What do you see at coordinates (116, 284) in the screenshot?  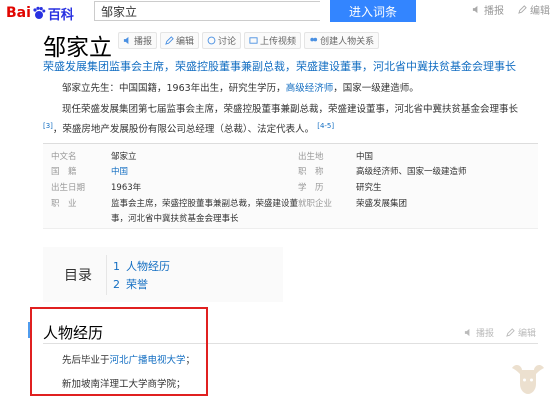 I see `toc-item-number: 2` at bounding box center [116, 284].